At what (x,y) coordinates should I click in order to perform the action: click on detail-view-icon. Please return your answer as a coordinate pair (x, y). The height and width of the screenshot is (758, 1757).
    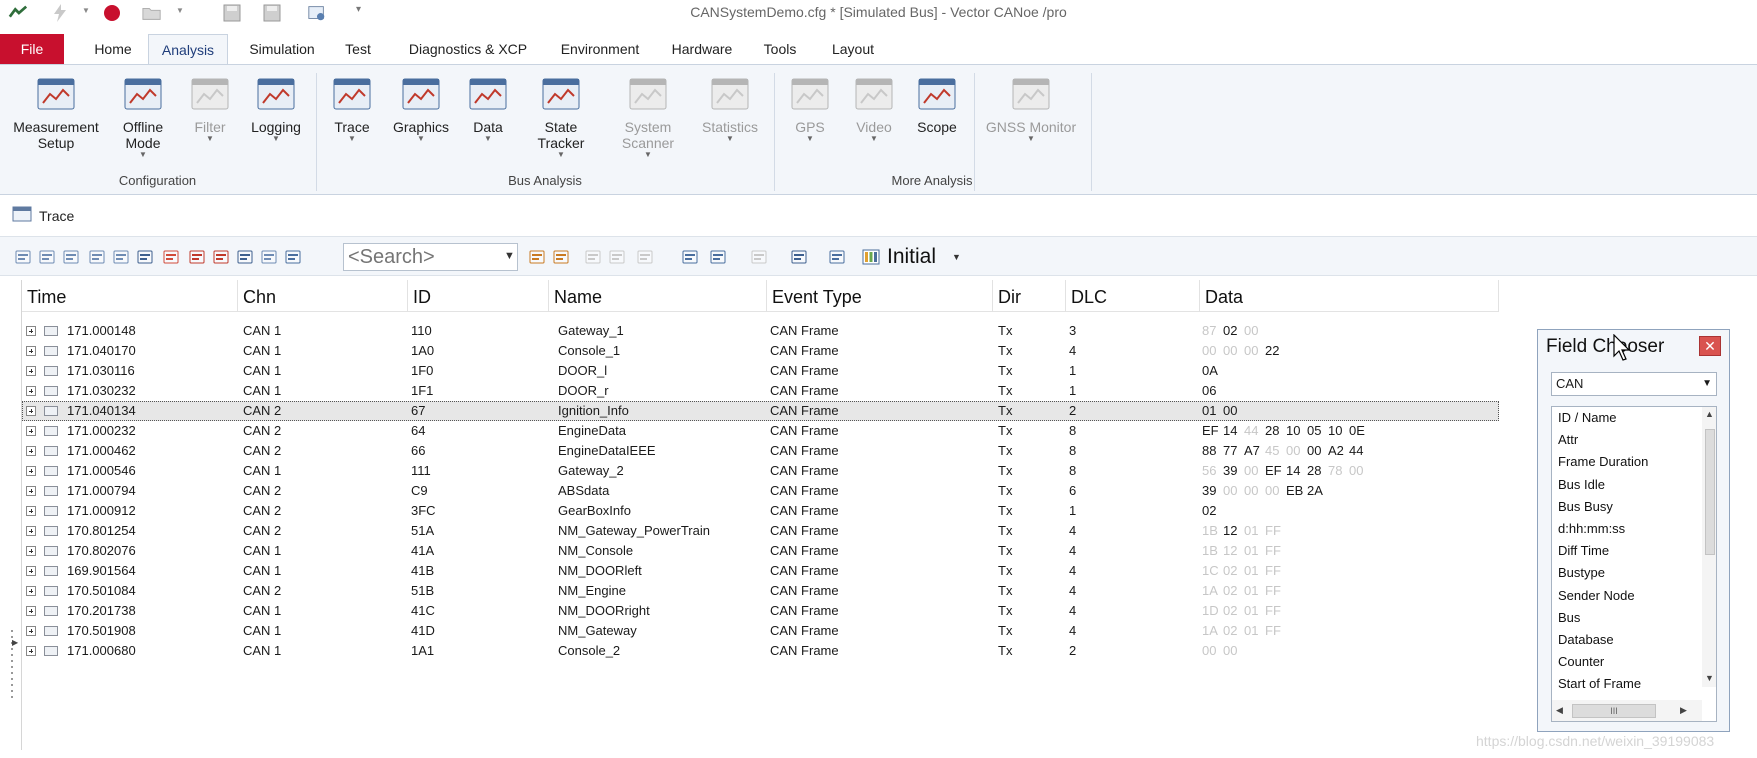
    Looking at the image, I should click on (269, 257).